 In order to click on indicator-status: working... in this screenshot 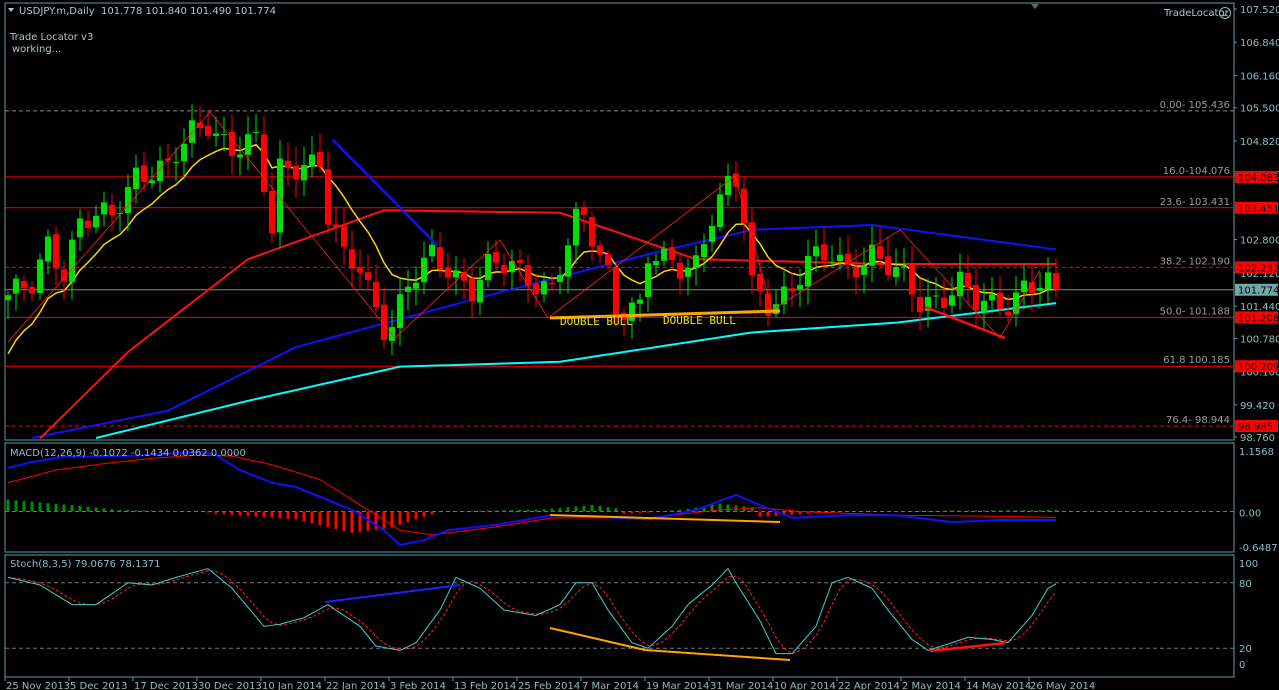, I will do `click(36, 49)`.